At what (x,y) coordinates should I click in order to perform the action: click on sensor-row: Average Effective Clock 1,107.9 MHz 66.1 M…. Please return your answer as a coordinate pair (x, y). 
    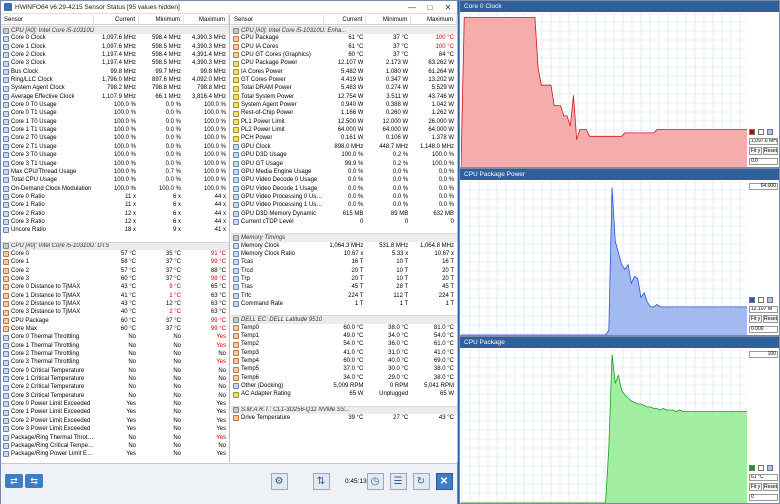
    Looking at the image, I should click on (115, 97).